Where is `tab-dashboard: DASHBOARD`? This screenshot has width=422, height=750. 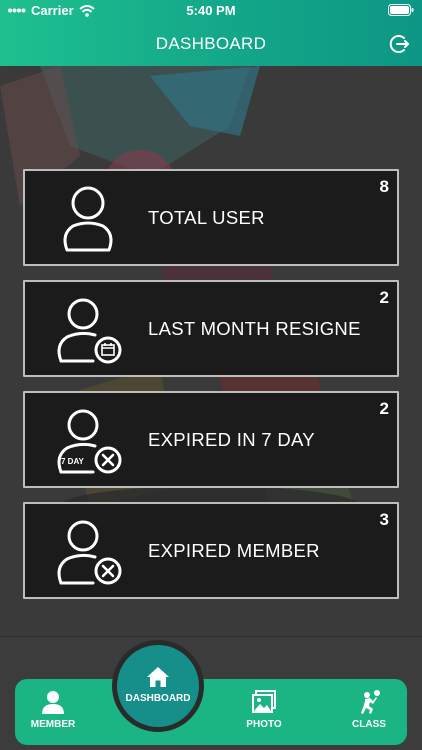
tab-dashboard: DASHBOARD is located at coordinates (158, 686).